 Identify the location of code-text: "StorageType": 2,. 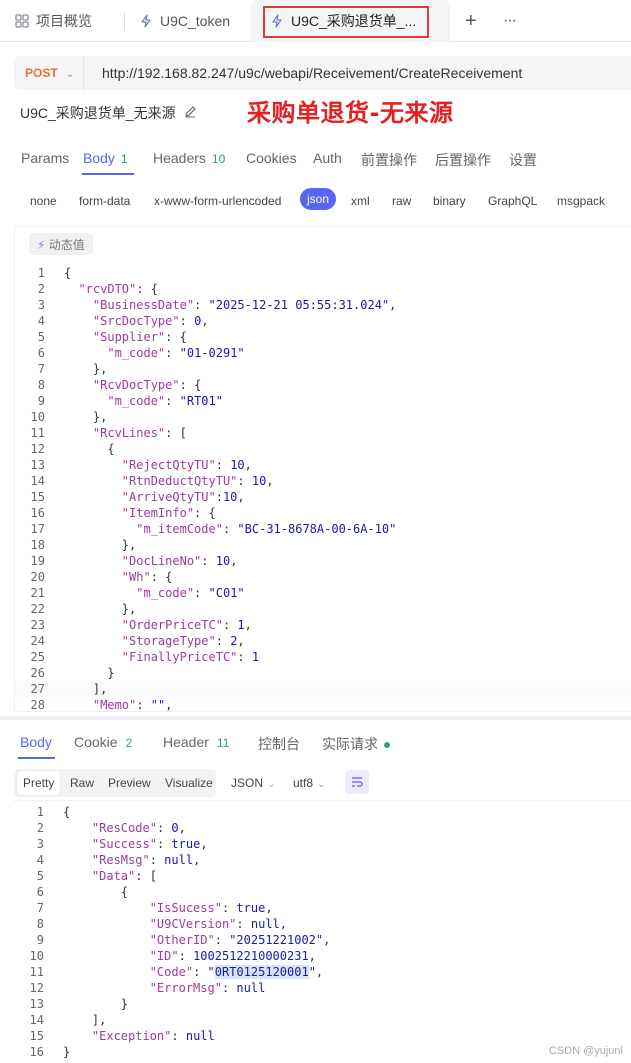
(183, 641).